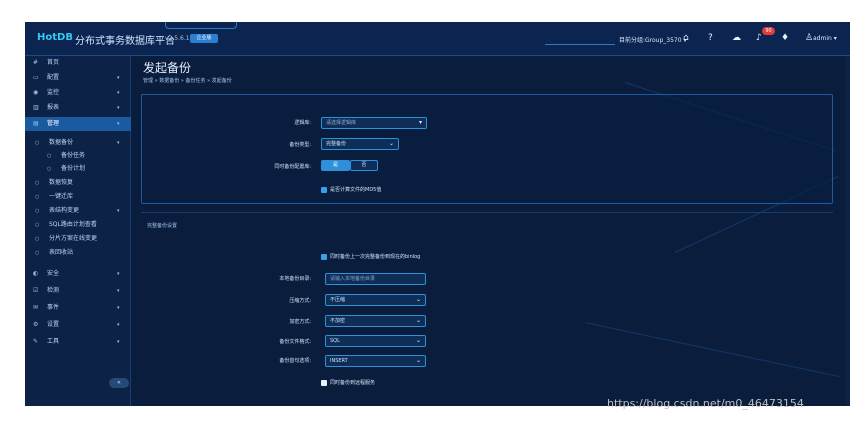 The image size is (865, 424). What do you see at coordinates (324, 257) in the screenshot?
I see `binlog-checkbox` at bounding box center [324, 257].